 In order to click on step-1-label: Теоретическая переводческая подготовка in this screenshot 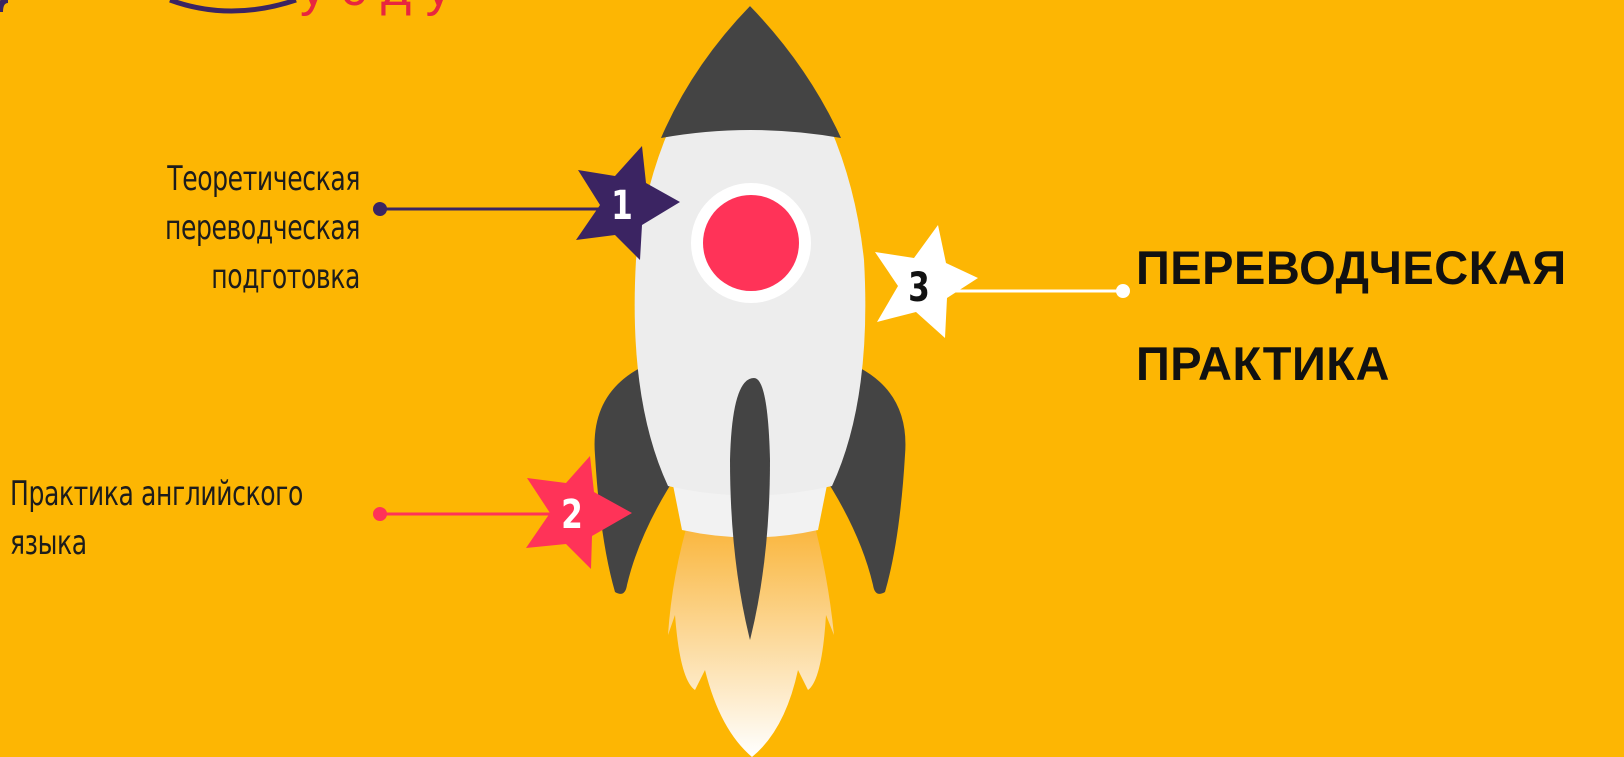, I will do `click(229, 228)`.